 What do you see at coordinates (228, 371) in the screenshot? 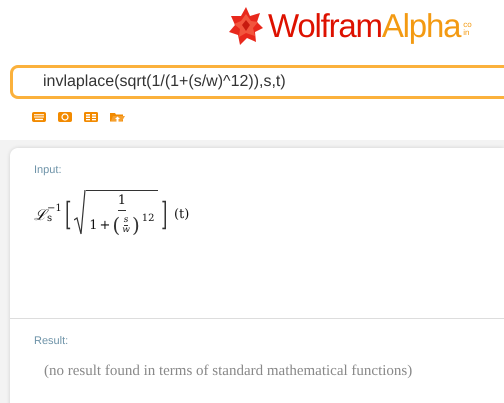
I see `result-text: (no result found in terms of standard mathematical functions)` at bounding box center [228, 371].